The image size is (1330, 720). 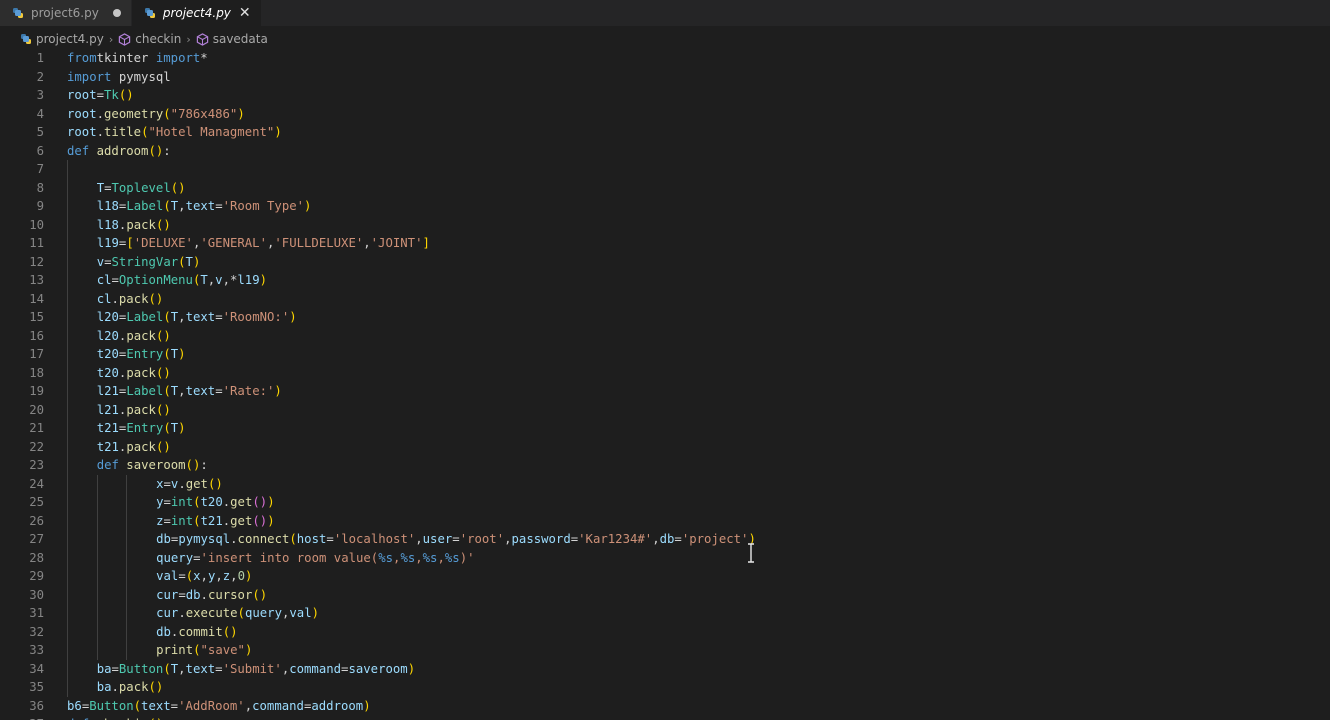 I want to click on code-line: 9 l18=Label(T,text='Room Type'), so click(x=665, y=206).